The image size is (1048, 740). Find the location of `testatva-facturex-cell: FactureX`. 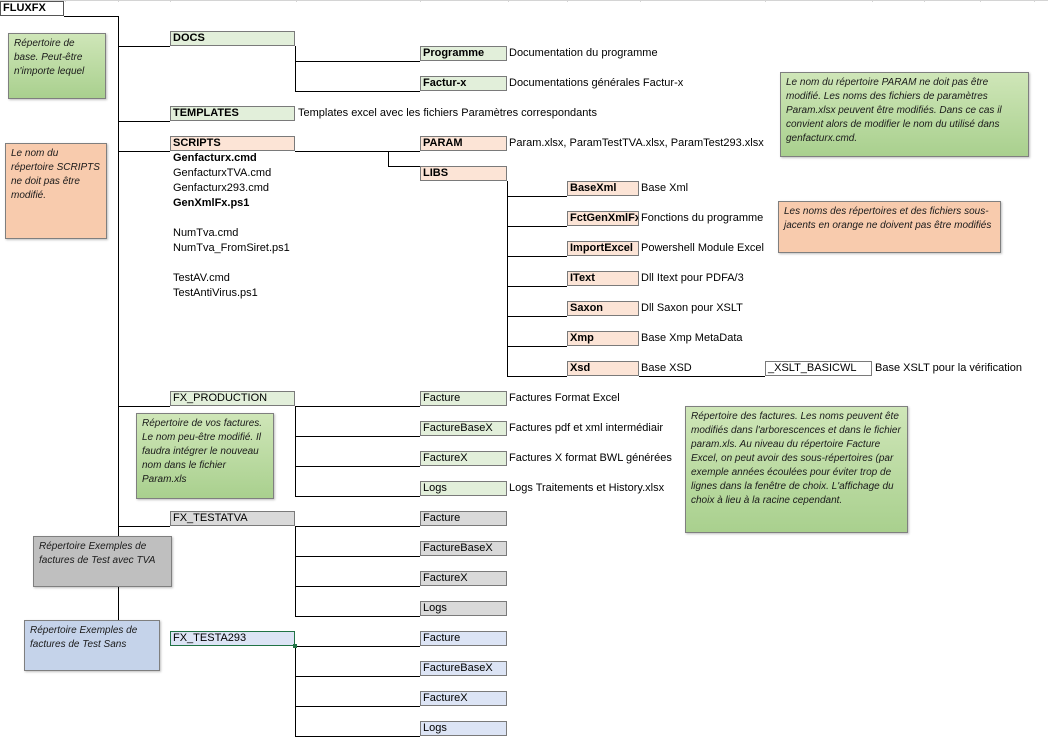

testatva-facturex-cell: FactureX is located at coordinates (463, 578).